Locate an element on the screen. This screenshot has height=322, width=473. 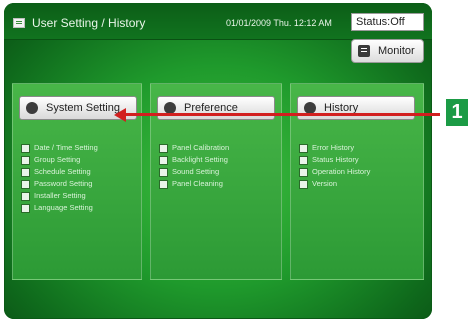
backlight-icon is located at coordinates (163, 160).